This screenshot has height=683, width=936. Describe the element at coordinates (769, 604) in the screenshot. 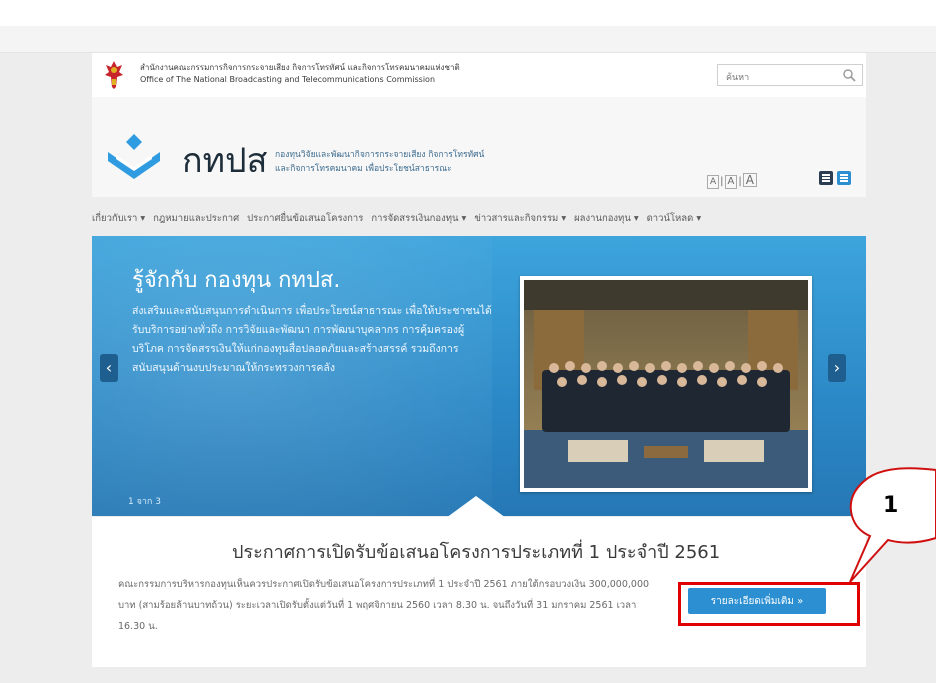

I see `highlight-box` at that location.